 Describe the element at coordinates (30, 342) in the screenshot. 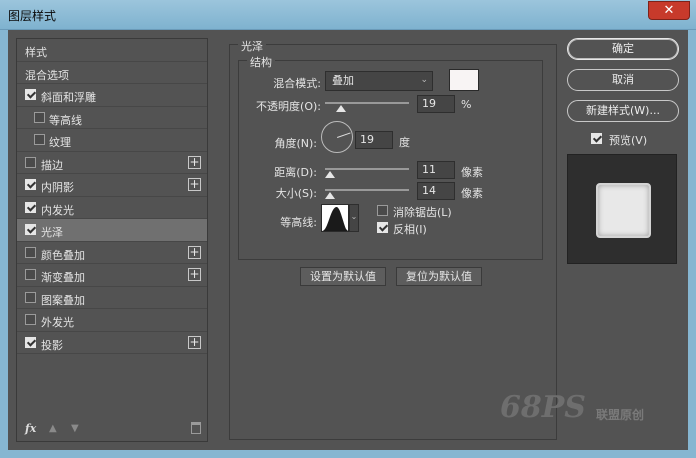

I see `drop-shadow-checkbox` at that location.